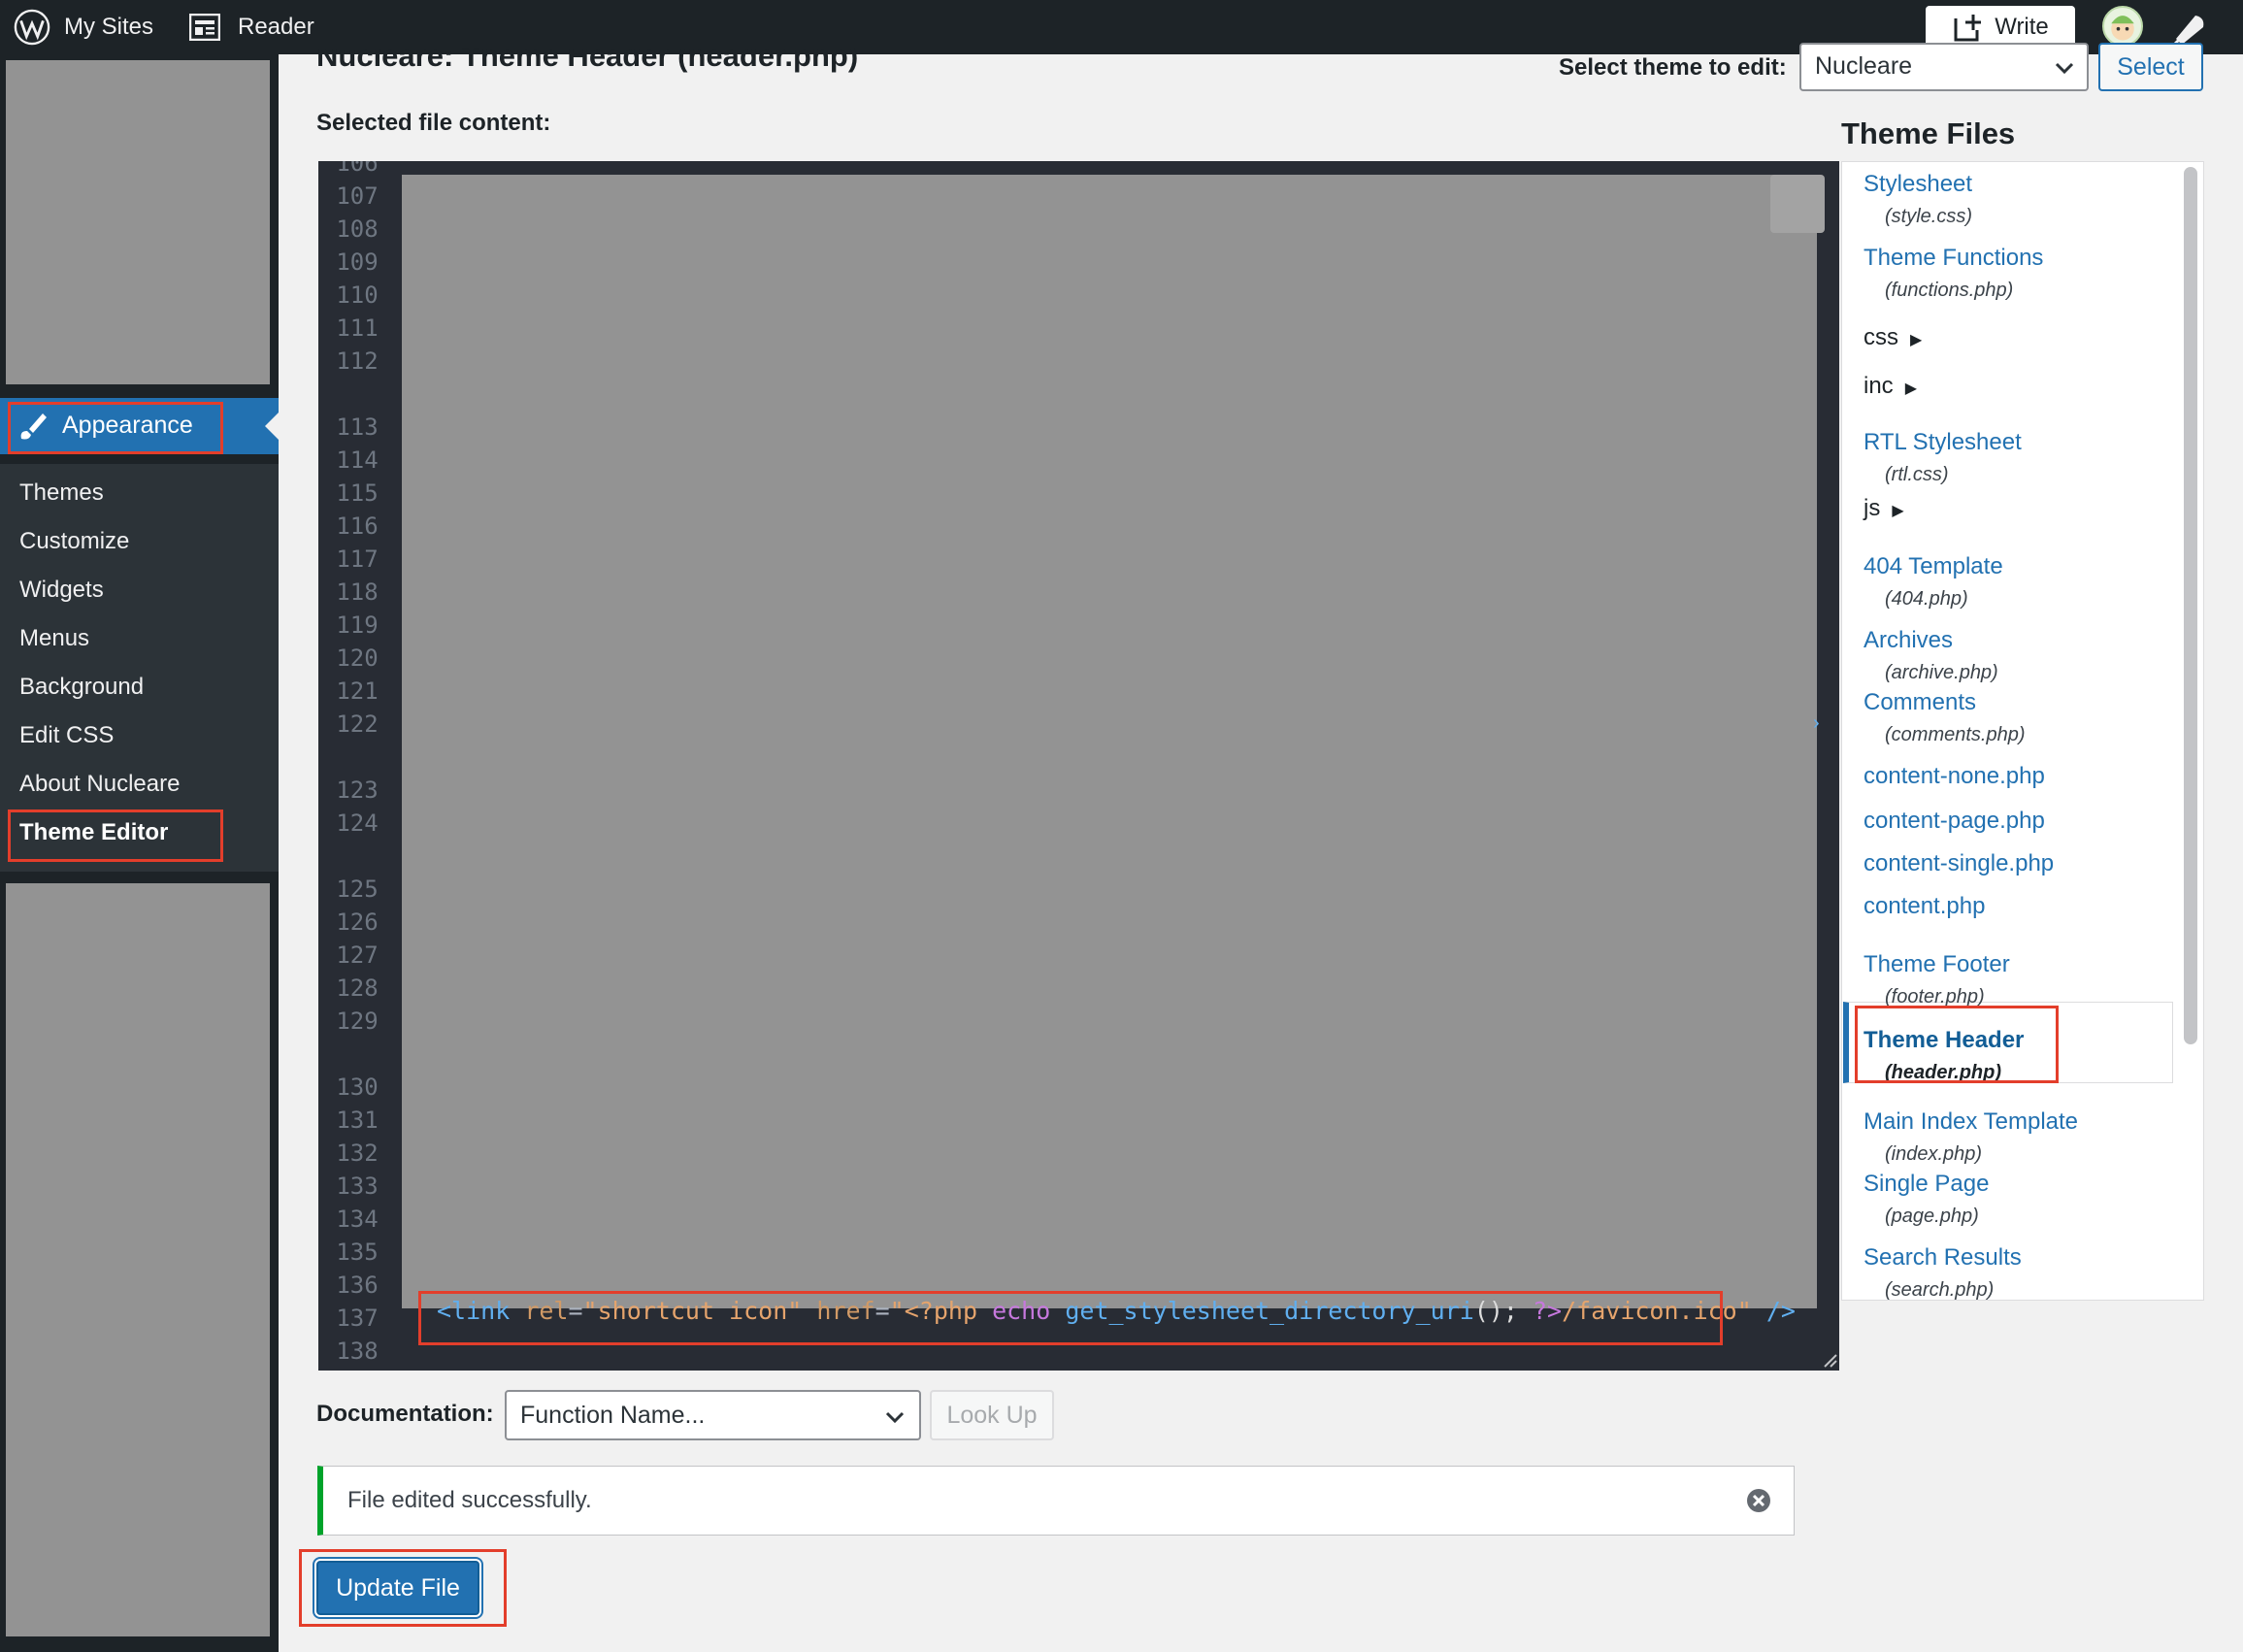 The width and height of the screenshot is (2243, 1652). What do you see at coordinates (61, 493) in the screenshot?
I see `submenu-item-themes: Themes` at bounding box center [61, 493].